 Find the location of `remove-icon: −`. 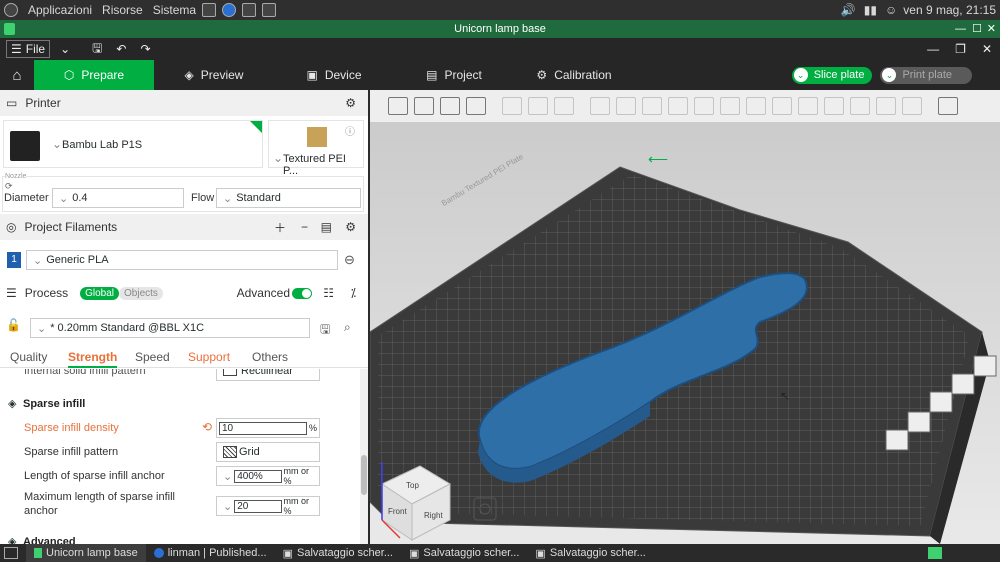

remove-icon: − is located at coordinates (304, 227).